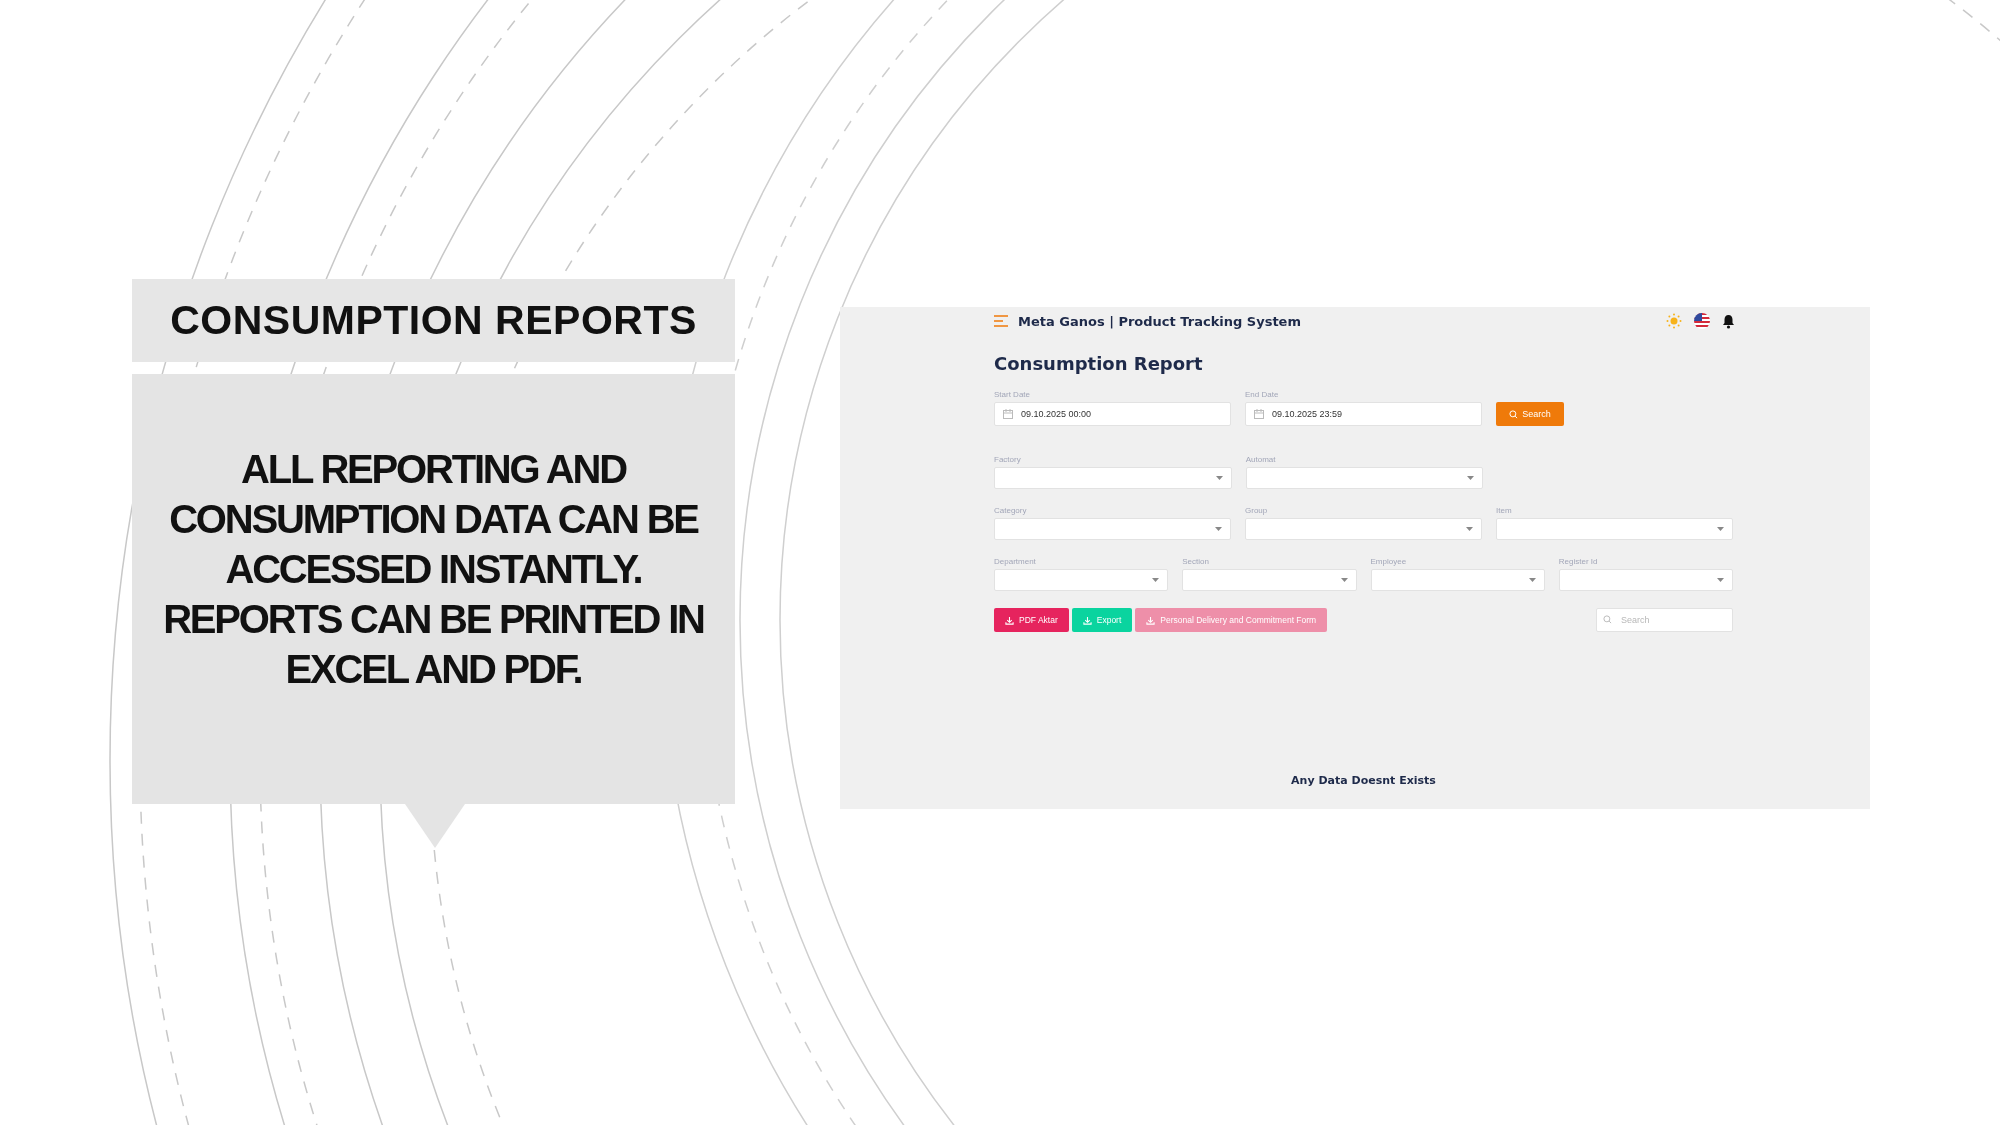 This screenshot has height=1125, width=2000. I want to click on bell-icon, so click(1728, 321).